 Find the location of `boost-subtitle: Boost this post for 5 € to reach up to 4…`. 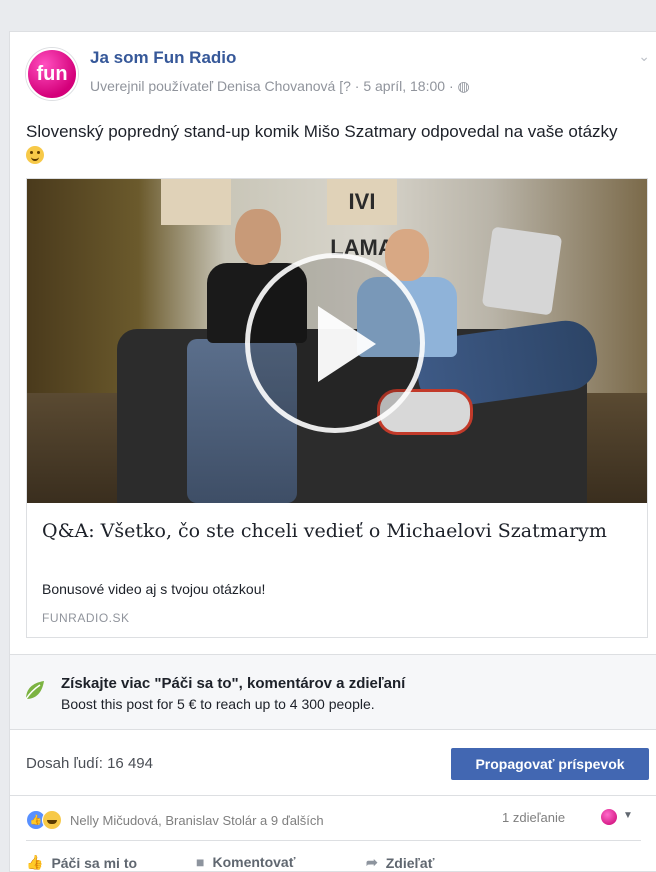

boost-subtitle: Boost this post for 5 € to reach up to 4… is located at coordinates (218, 704).